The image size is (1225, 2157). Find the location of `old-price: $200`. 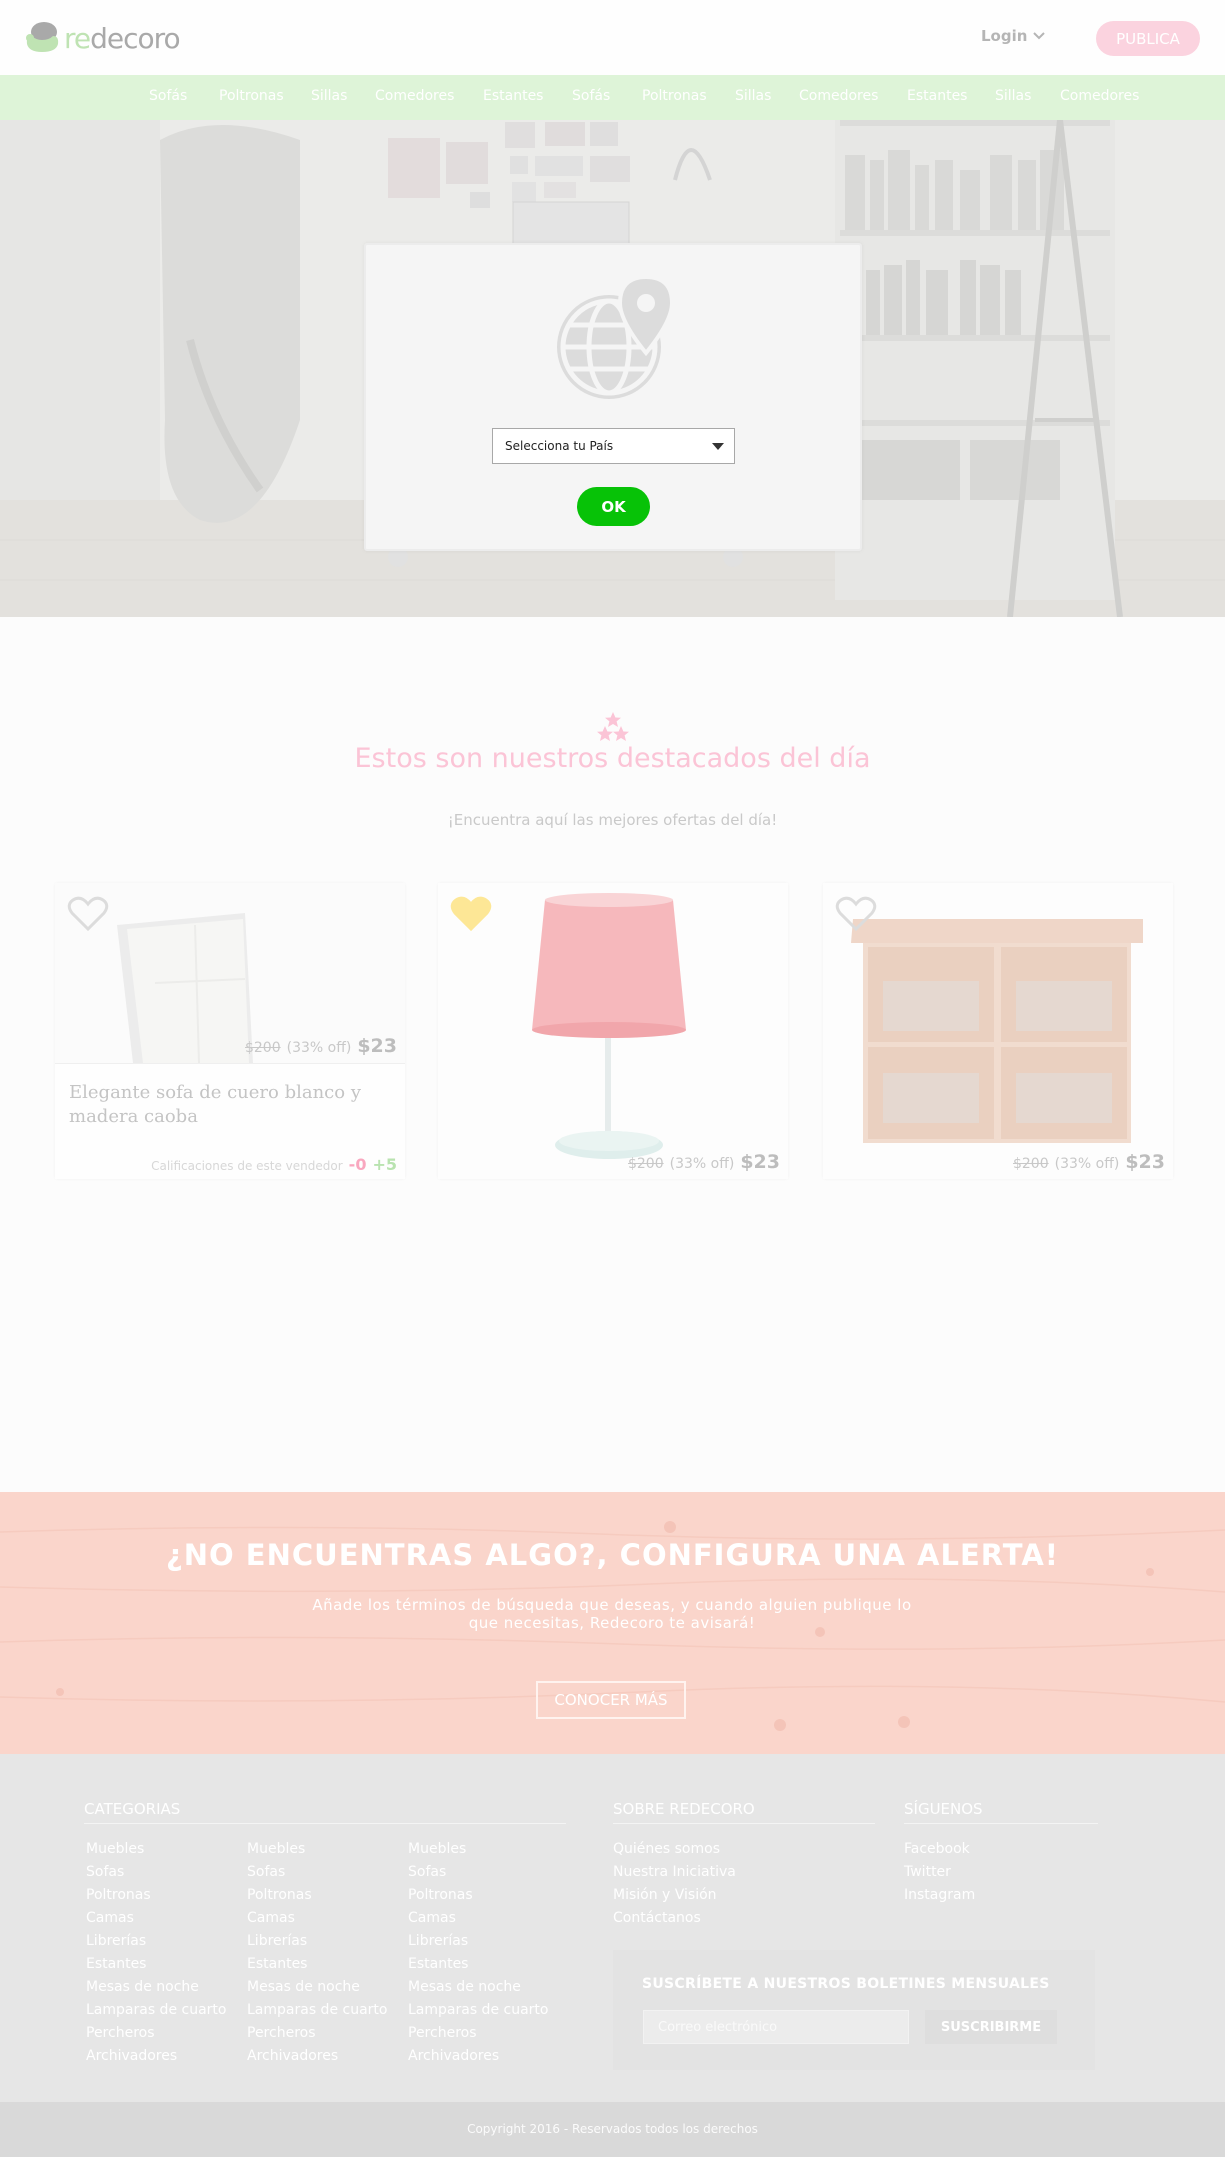

old-price: $200 is located at coordinates (262, 1048).